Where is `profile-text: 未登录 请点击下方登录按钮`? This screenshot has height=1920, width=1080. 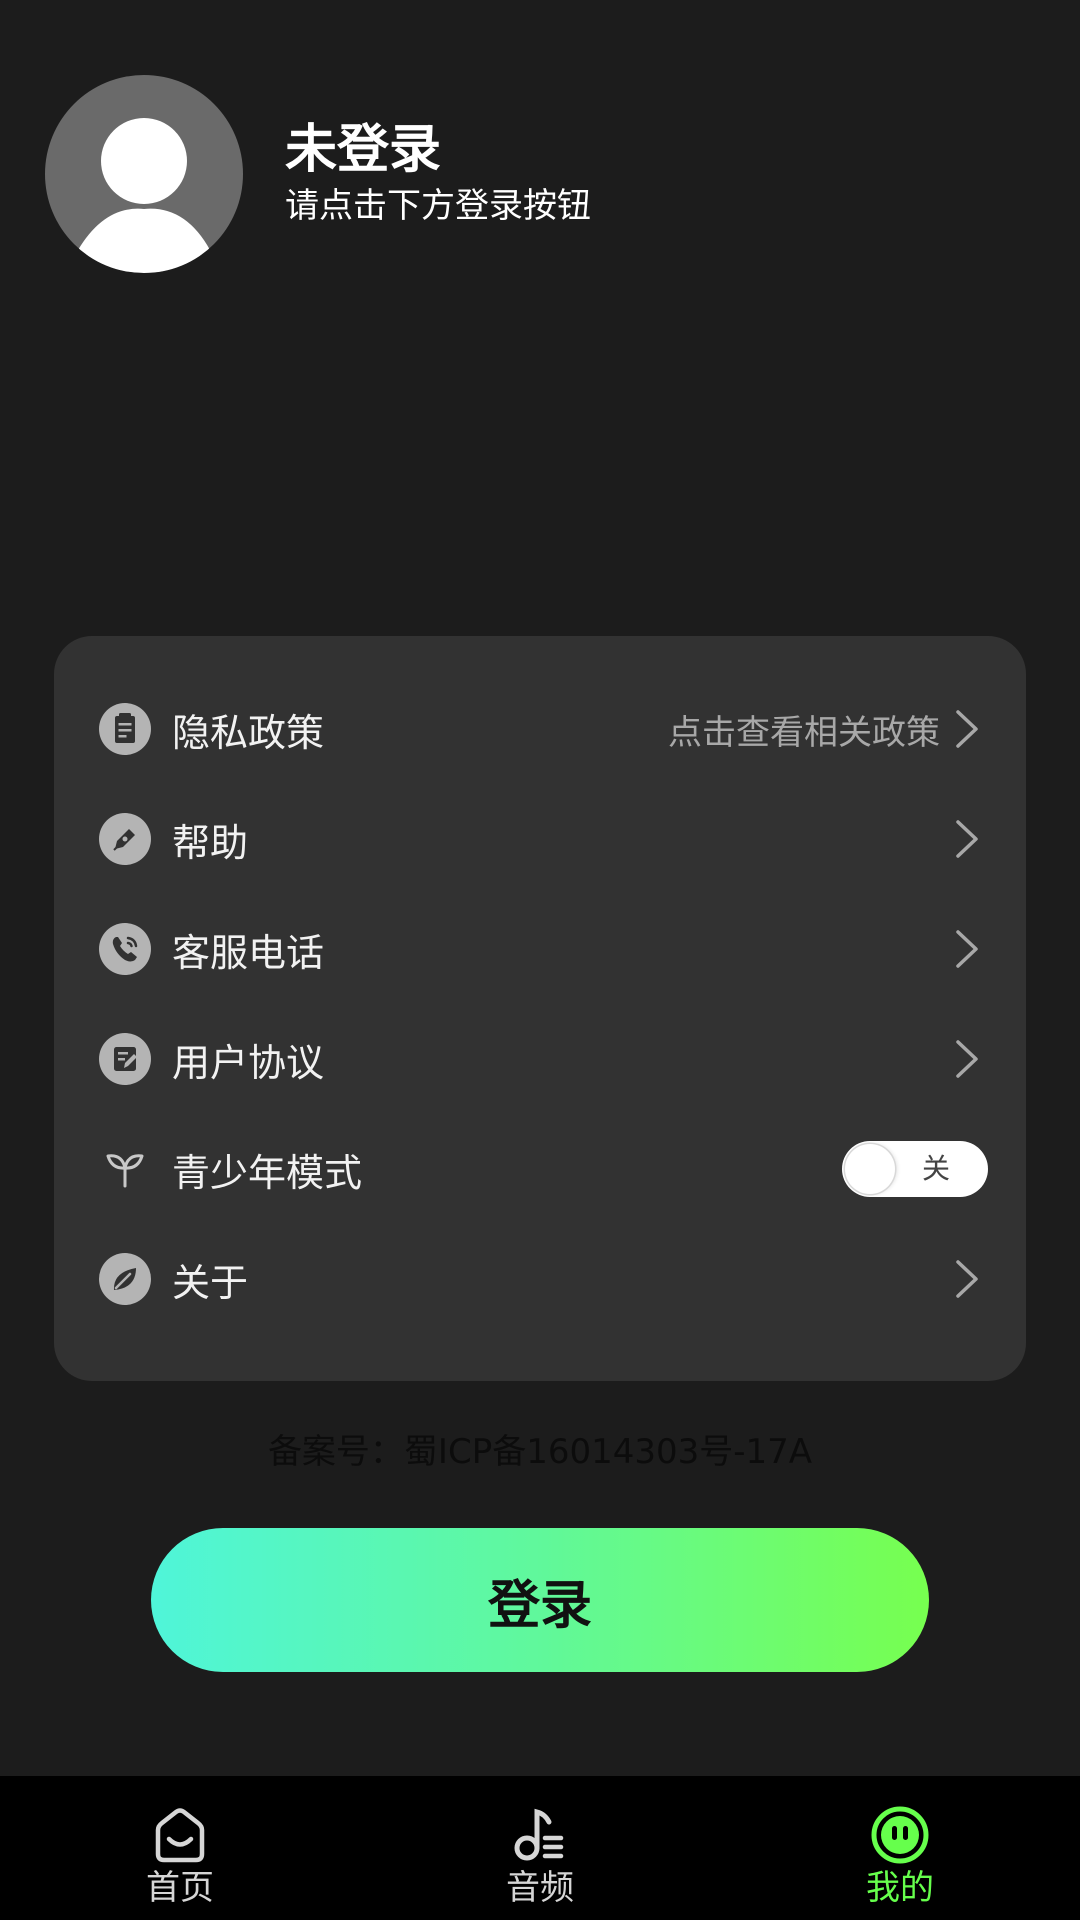 profile-text: 未登录 请点击下方登录按钮 is located at coordinates (438, 174).